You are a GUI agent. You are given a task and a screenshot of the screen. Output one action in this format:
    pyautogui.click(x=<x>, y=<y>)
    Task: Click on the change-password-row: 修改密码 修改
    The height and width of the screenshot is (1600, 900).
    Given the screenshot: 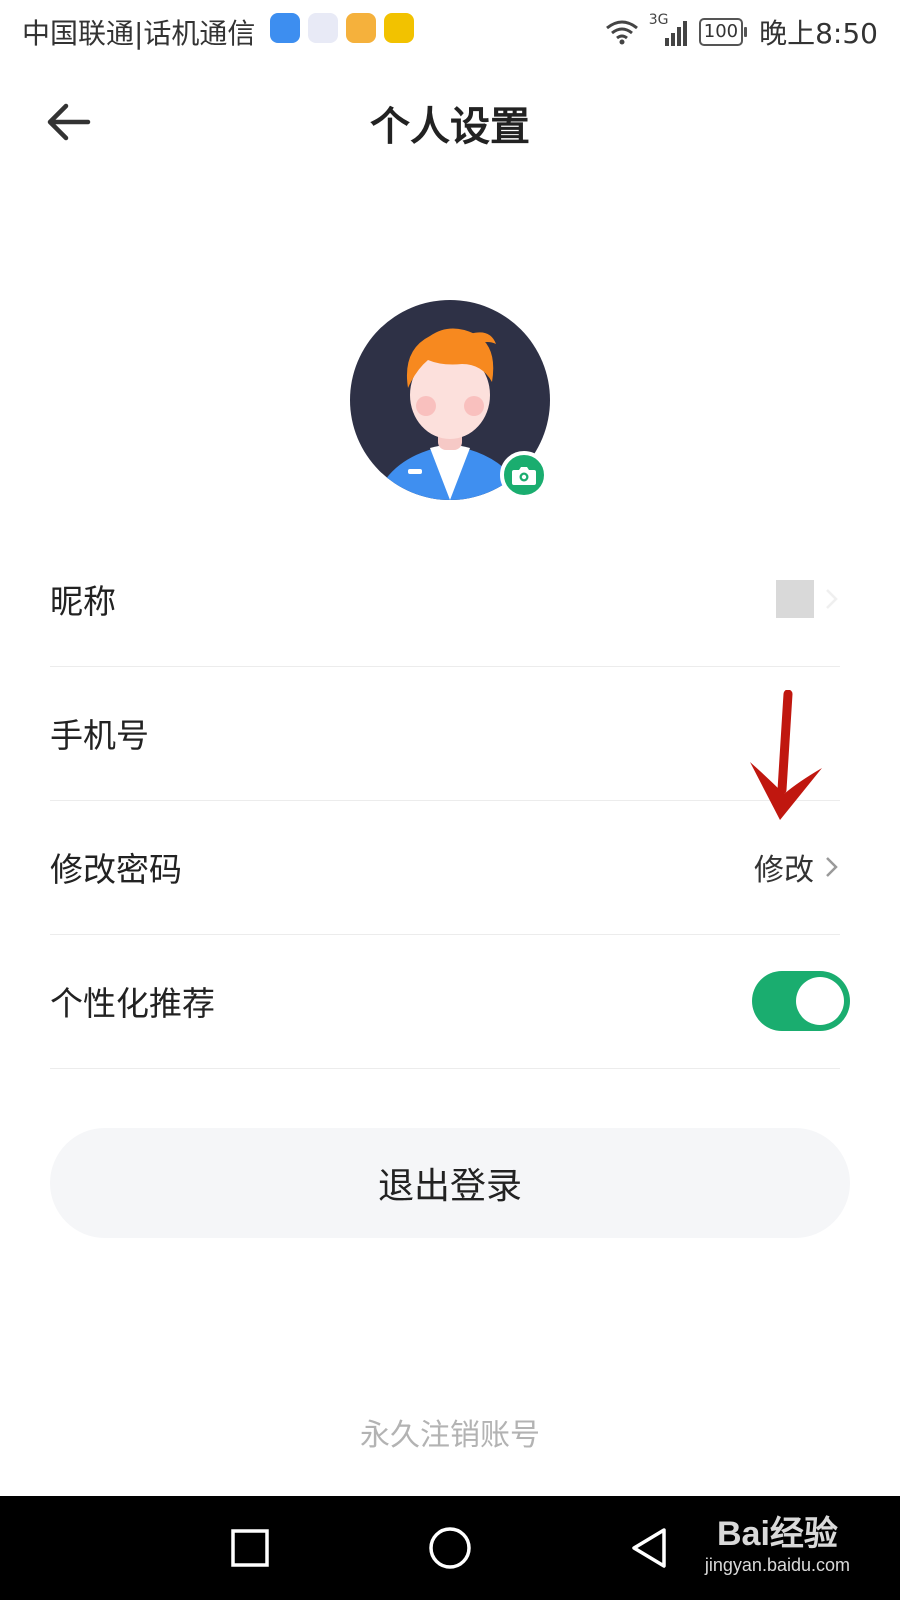 What is the action you would take?
    pyautogui.click(x=445, y=867)
    